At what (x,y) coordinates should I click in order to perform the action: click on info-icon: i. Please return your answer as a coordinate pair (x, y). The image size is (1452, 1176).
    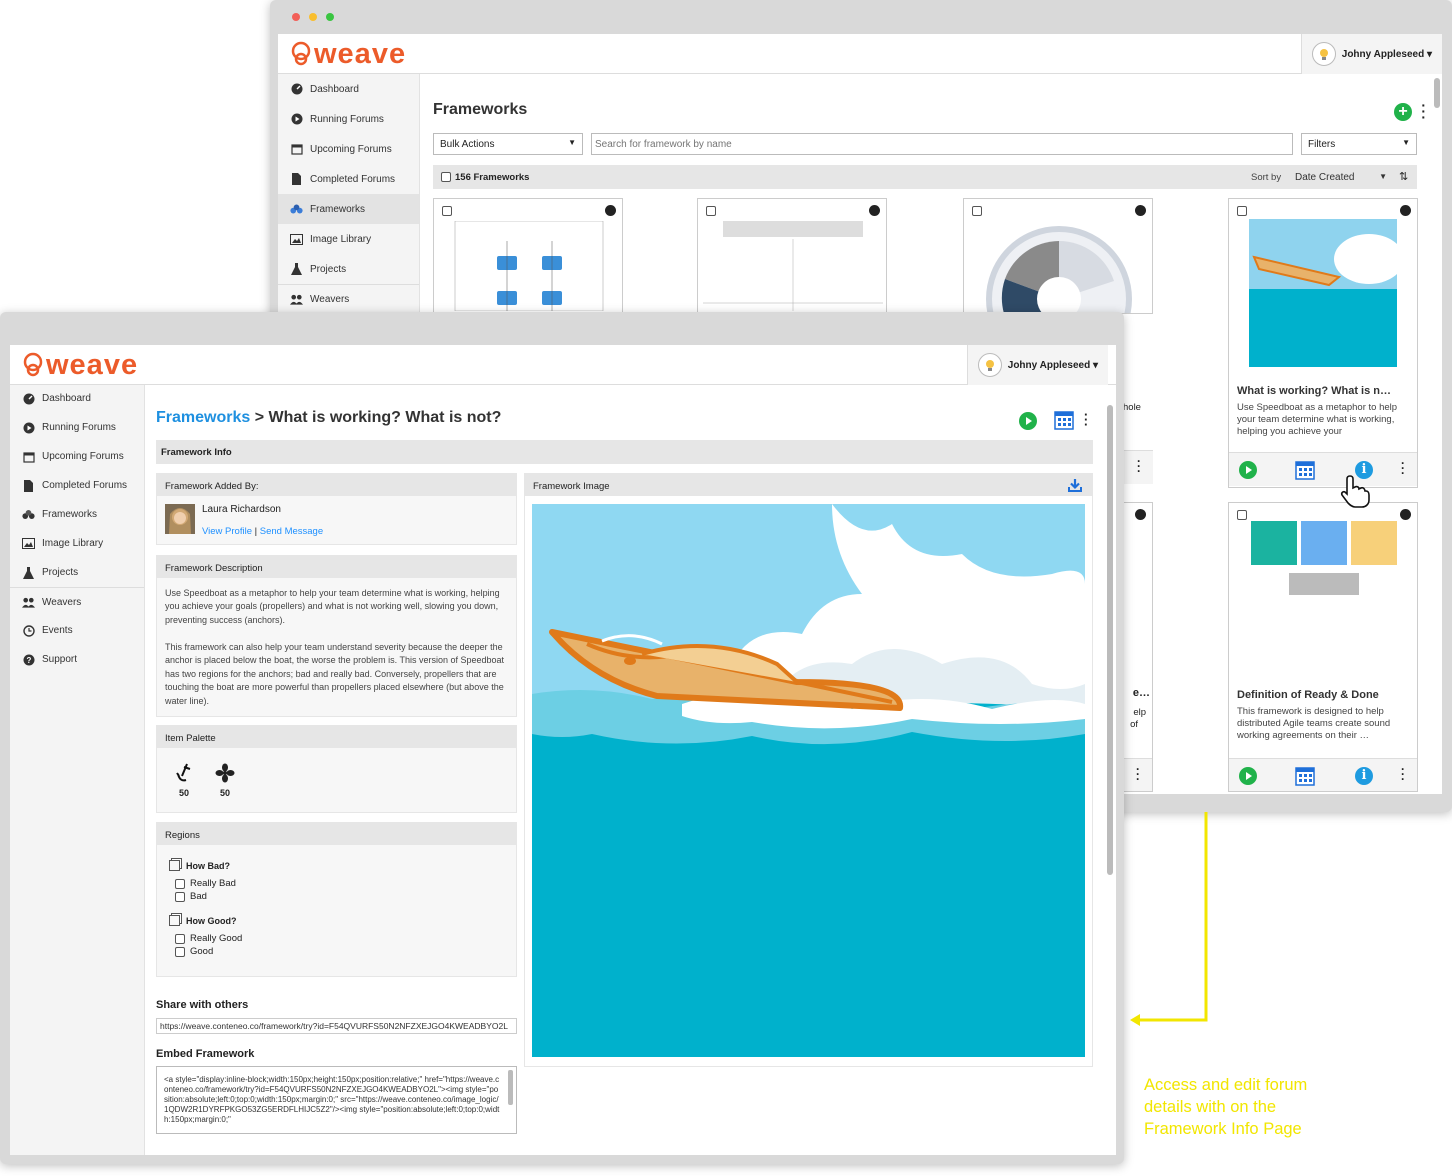
    Looking at the image, I should click on (1364, 776).